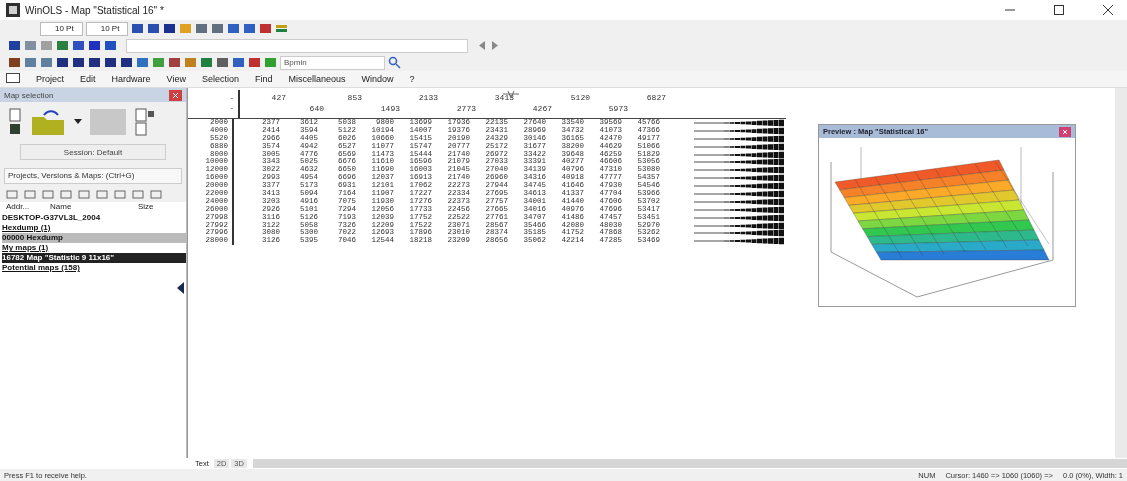  What do you see at coordinates (482, 45) in the screenshot?
I see `left-arrow-icon` at bounding box center [482, 45].